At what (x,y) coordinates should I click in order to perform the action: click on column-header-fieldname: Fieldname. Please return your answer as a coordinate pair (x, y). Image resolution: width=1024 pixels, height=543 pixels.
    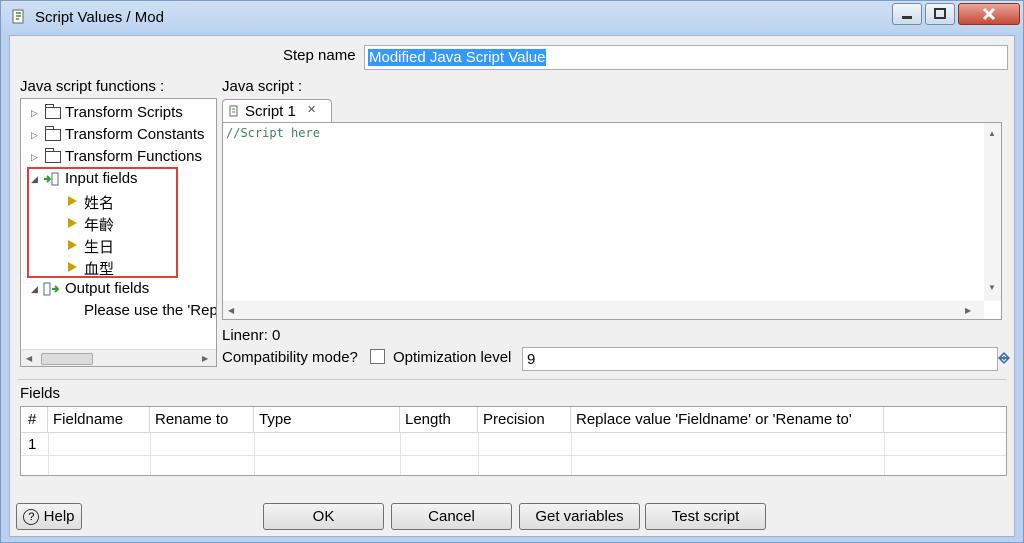
    Looking at the image, I should click on (99, 420).